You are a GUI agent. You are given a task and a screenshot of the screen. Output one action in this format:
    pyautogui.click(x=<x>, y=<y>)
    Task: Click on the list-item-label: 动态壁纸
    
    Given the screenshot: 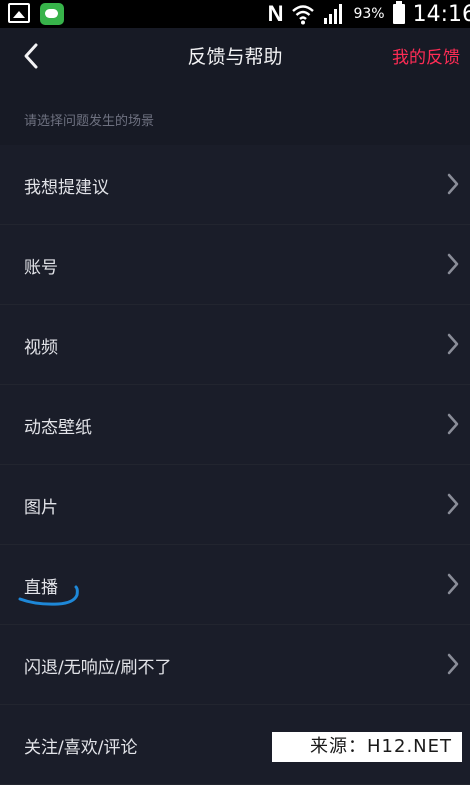 What is the action you would take?
    pyautogui.click(x=58, y=428)
    